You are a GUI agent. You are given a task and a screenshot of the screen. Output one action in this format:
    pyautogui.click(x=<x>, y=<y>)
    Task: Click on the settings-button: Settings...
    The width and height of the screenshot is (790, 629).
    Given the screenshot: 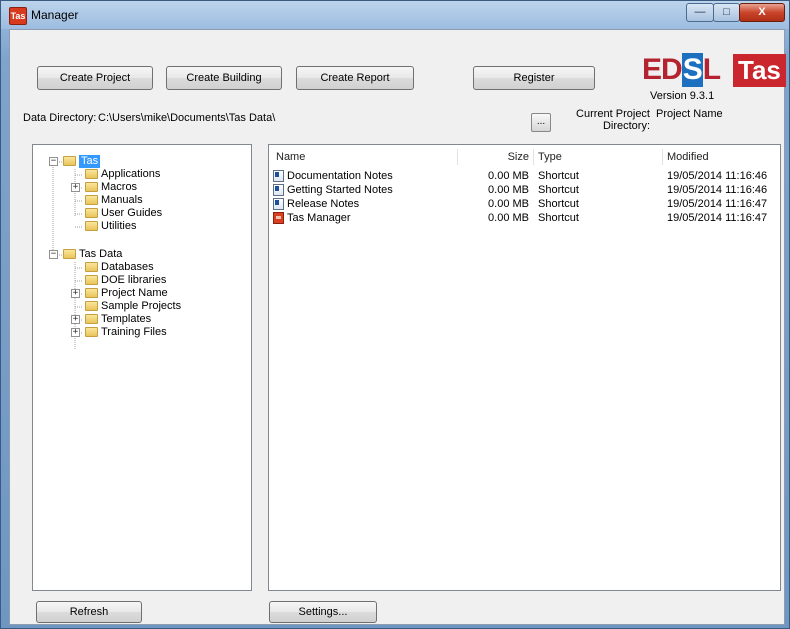 What is the action you would take?
    pyautogui.click(x=323, y=612)
    